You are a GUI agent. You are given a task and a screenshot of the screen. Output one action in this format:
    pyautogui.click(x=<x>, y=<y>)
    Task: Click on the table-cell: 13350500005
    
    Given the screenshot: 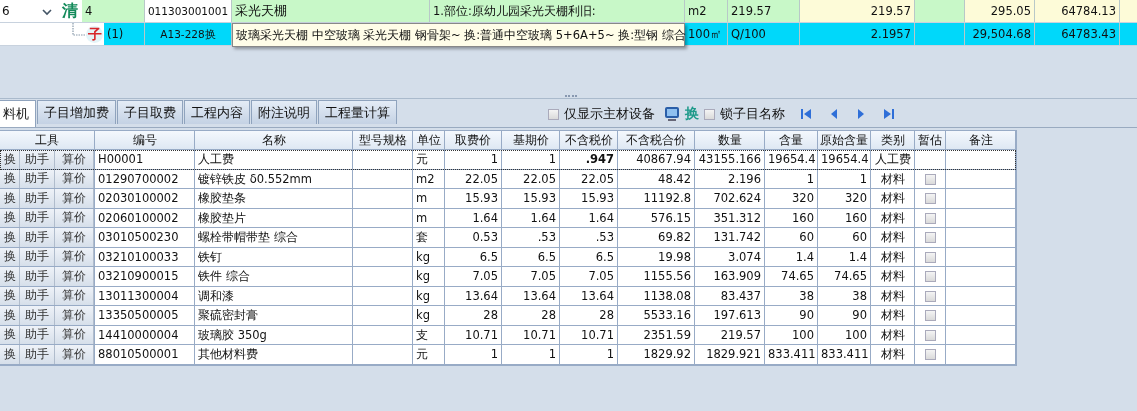 What is the action you would take?
    pyautogui.click(x=145, y=316)
    